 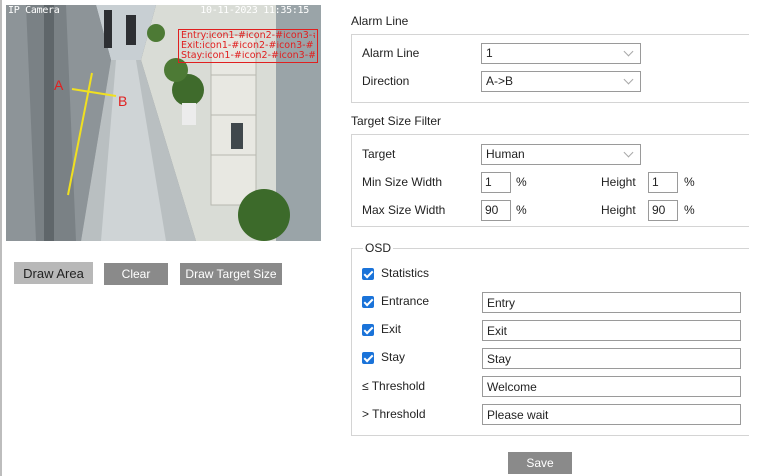 I want to click on gt-threshold-text-field, so click(x=611, y=414).